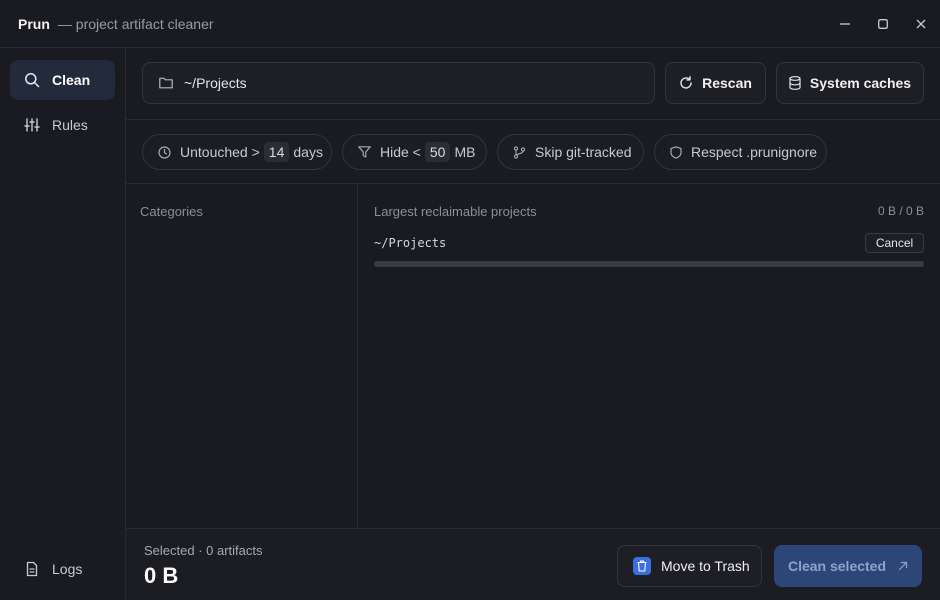 The height and width of the screenshot is (600, 940). I want to click on clean-selected-label: Clean selected, so click(837, 566).